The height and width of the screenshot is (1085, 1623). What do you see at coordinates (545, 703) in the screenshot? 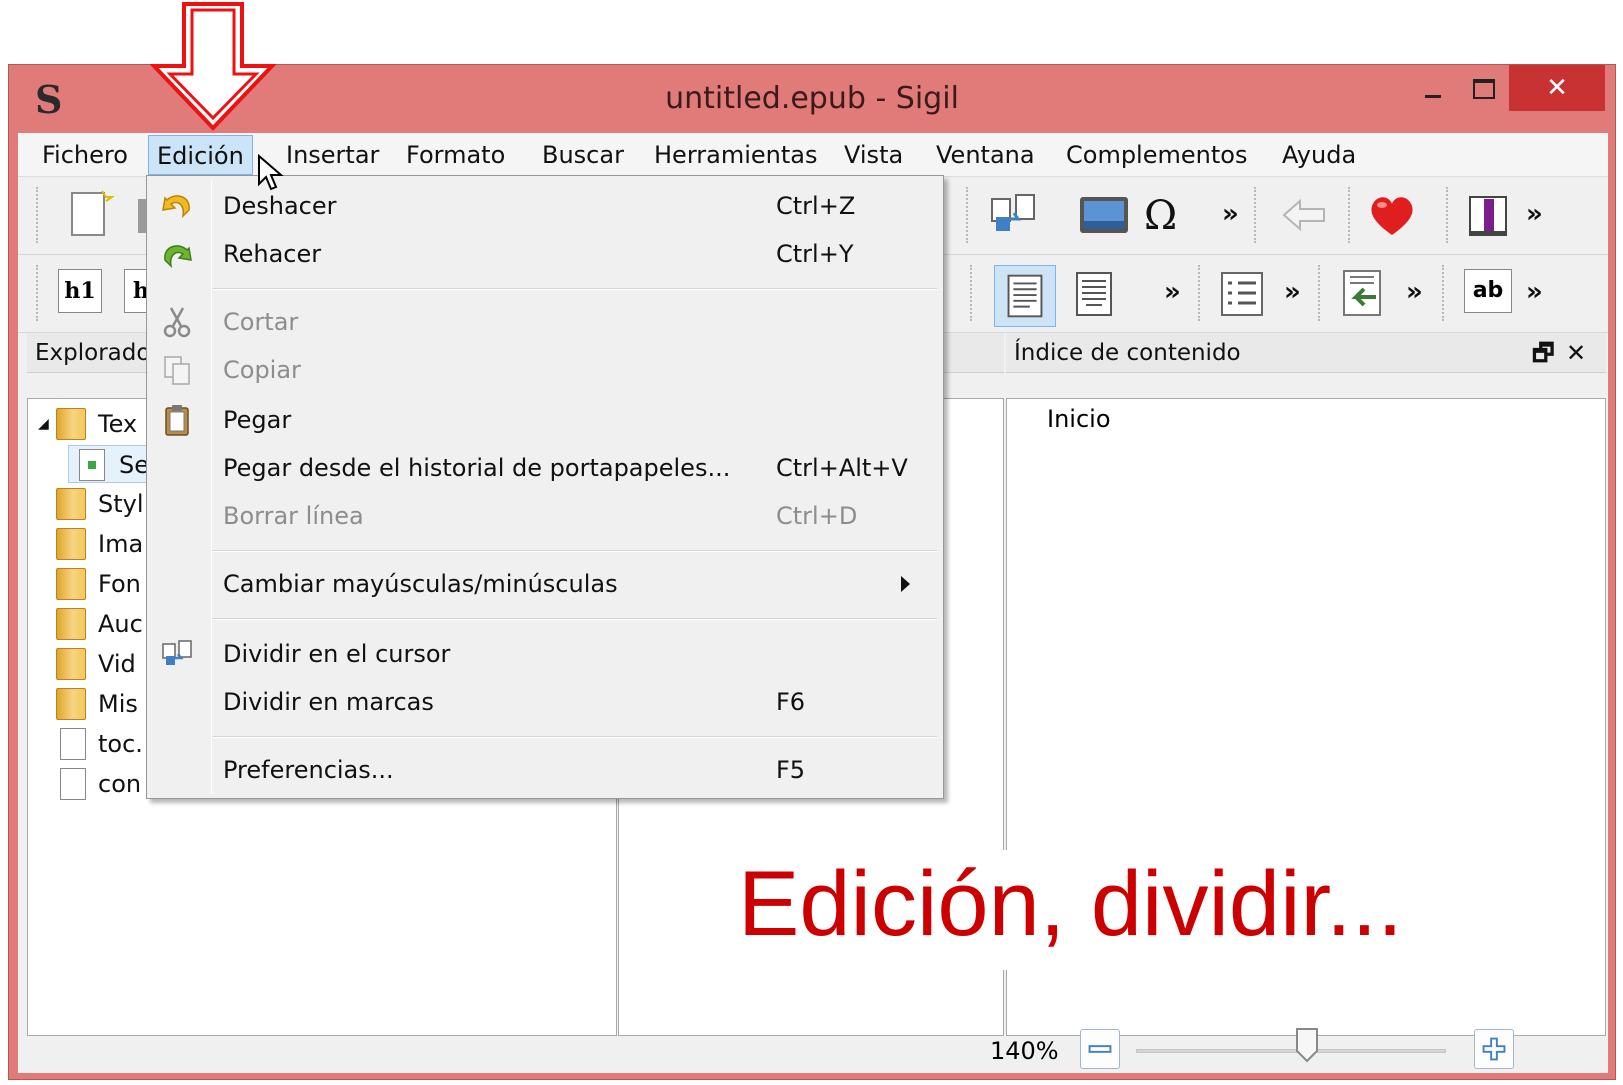
I see `menu-item-dividir-marcas: Dividir en marcas F6` at bounding box center [545, 703].